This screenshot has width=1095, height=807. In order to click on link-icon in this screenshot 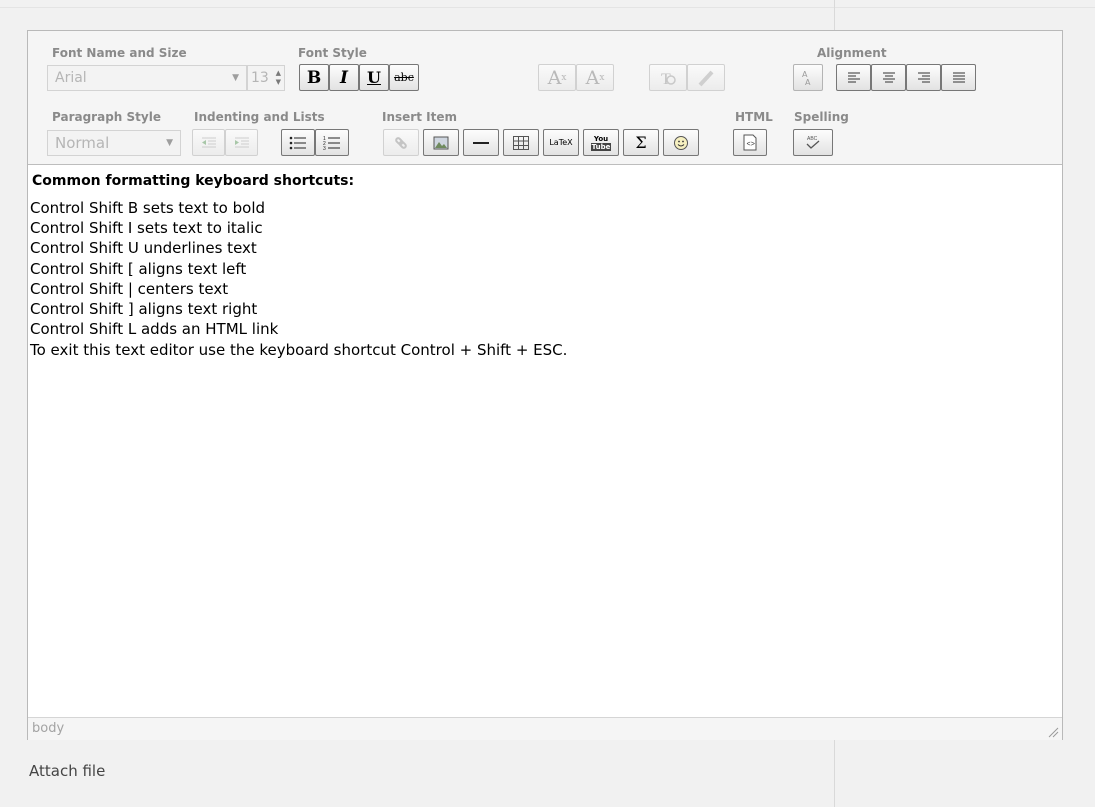, I will do `click(401, 142)`.